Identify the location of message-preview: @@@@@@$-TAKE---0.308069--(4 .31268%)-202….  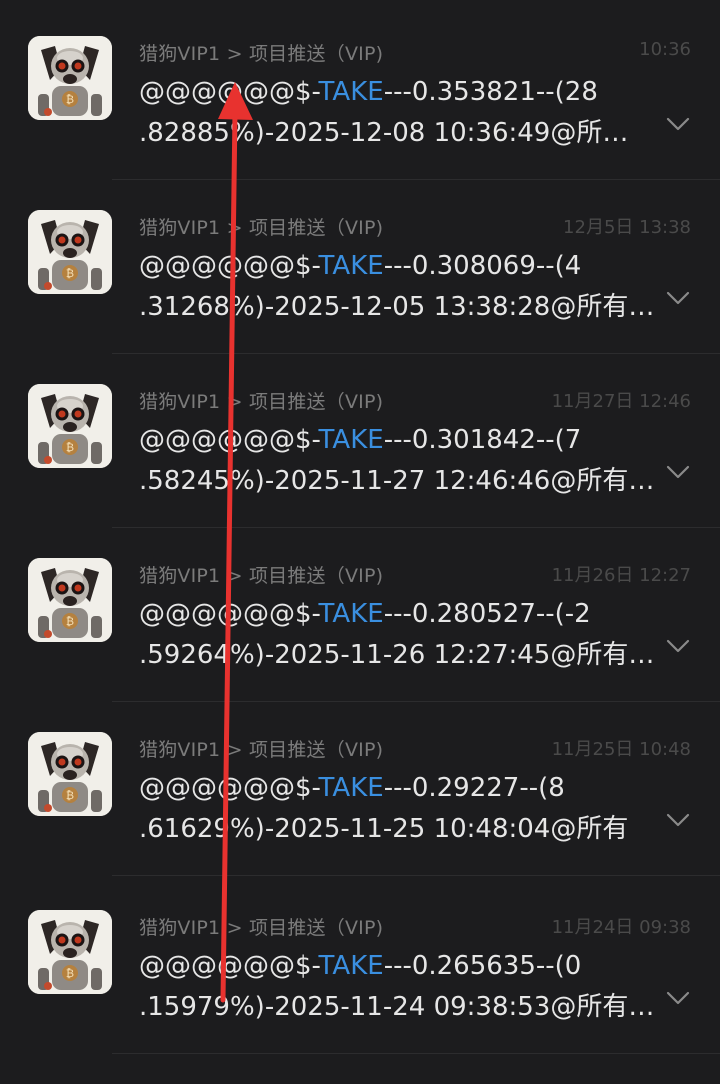
(399, 287).